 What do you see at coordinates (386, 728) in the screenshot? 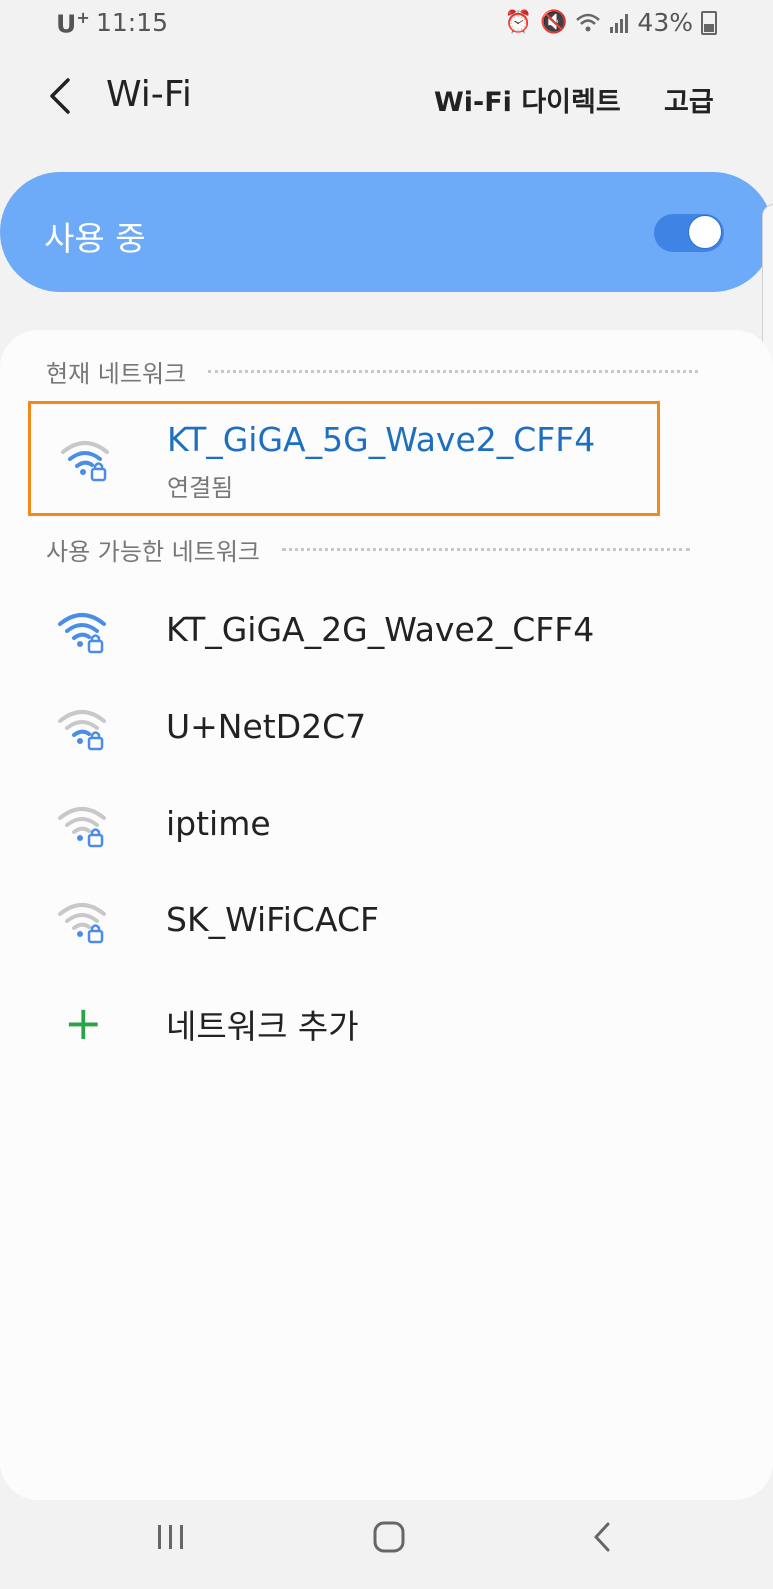
I see `network-row: U+NetD2C7` at bounding box center [386, 728].